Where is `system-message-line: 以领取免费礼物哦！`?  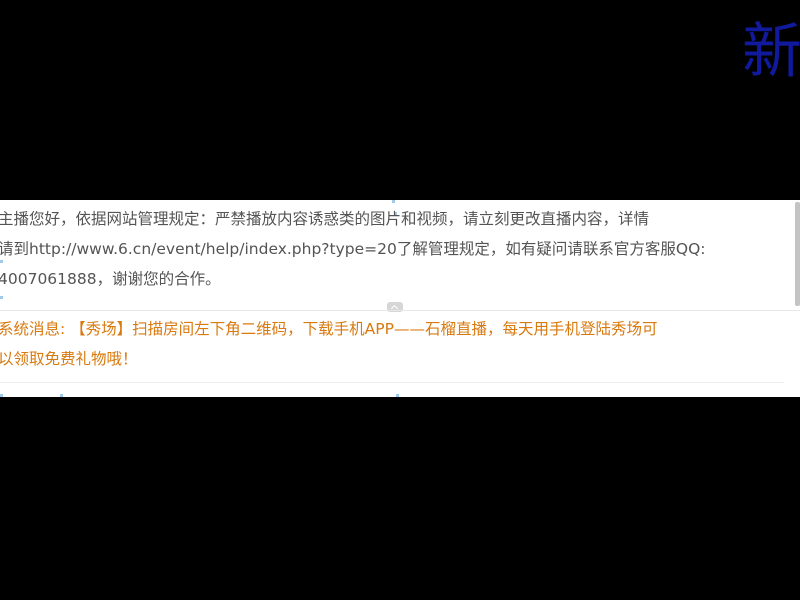
system-message-line: 以领取免费礼物哦！ is located at coordinates (69, 359).